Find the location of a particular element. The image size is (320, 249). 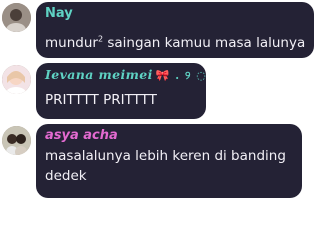

message-bubble: Ievana meimei 🎀 . ୨ ◌ PRITTTT PRITTTT is located at coordinates (121, 91).